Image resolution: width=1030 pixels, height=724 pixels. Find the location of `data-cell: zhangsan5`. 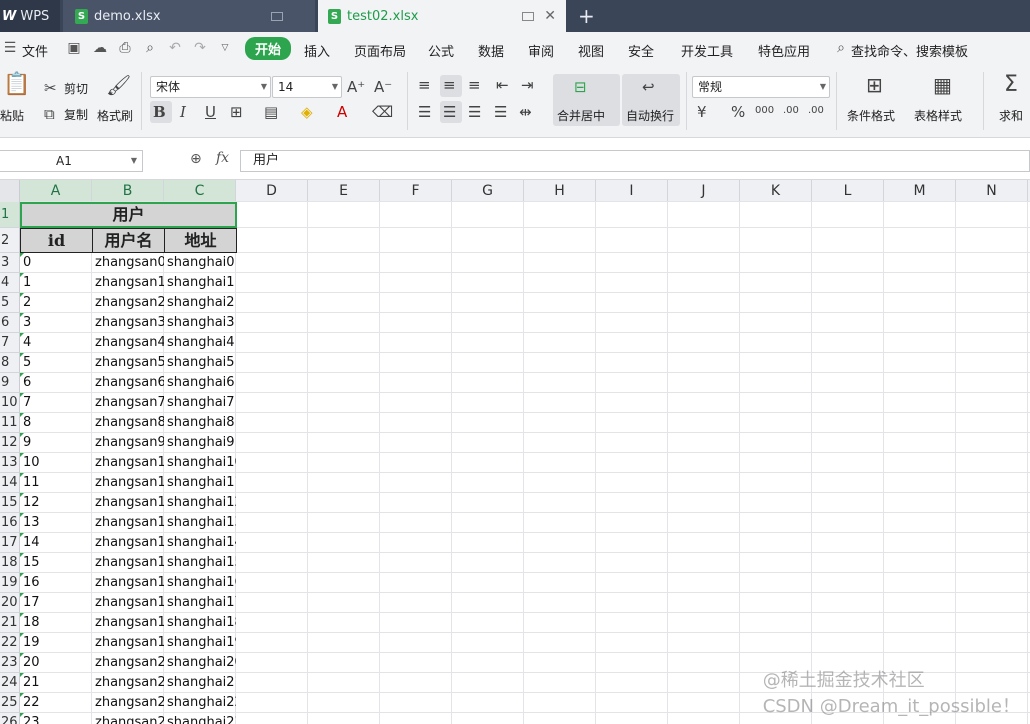

data-cell: zhangsan5 is located at coordinates (128, 363).